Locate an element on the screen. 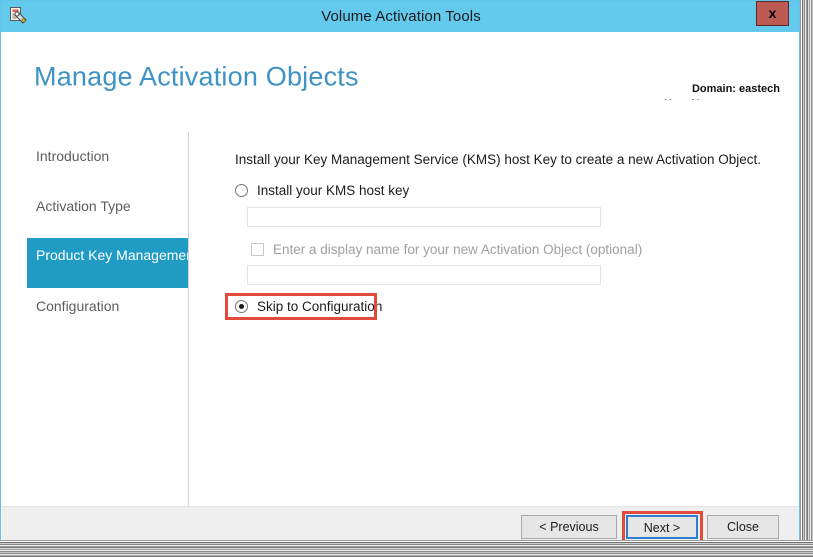  close-button: Close is located at coordinates (743, 527).